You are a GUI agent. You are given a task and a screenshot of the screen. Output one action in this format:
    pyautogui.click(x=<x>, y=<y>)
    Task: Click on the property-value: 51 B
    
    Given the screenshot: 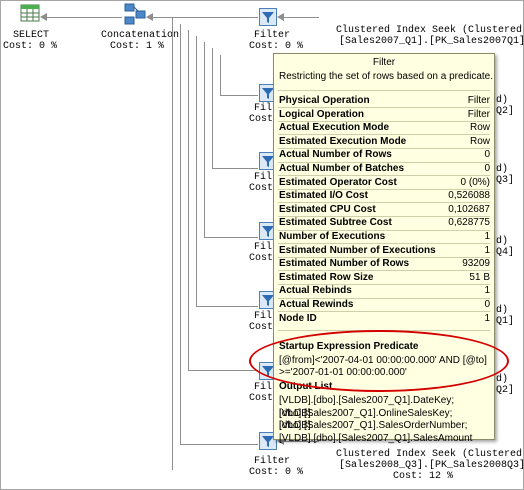 What is the action you would take?
    pyautogui.click(x=479, y=277)
    